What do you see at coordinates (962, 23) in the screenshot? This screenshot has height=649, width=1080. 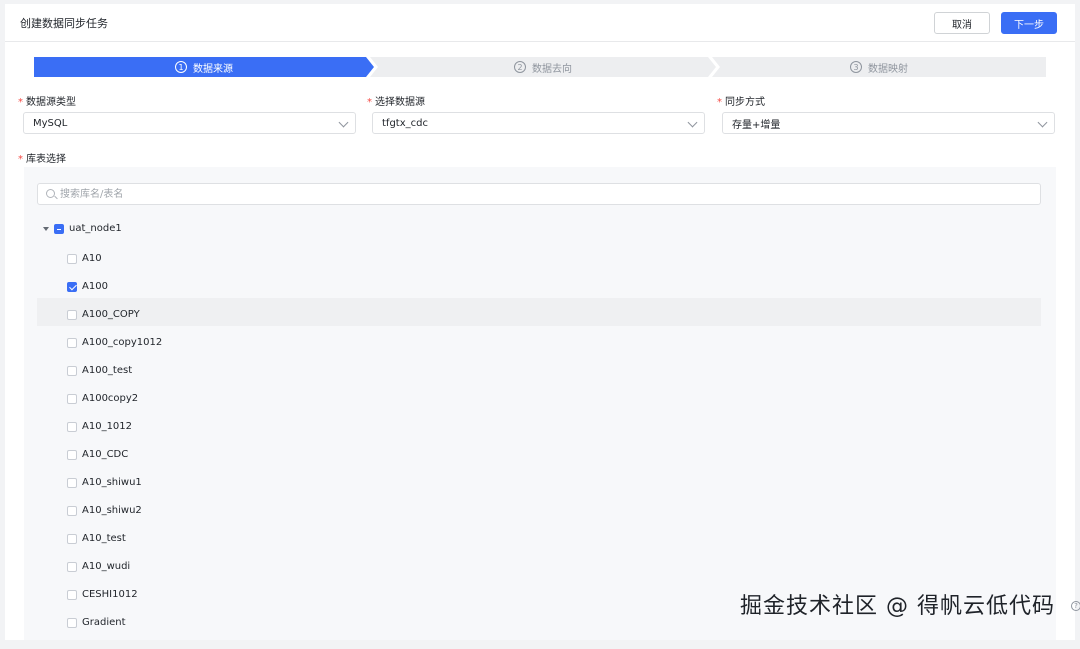 I see `cancel-button: 取消` at bounding box center [962, 23].